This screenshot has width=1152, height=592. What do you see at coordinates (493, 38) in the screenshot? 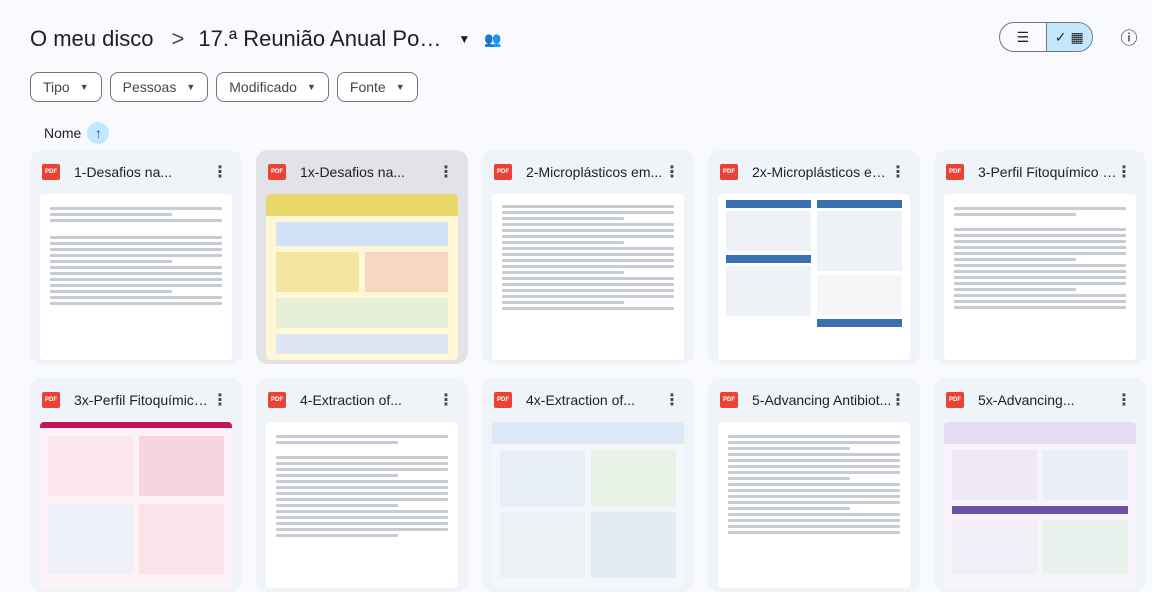
I see `shared-folder-icon: 👥` at bounding box center [493, 38].